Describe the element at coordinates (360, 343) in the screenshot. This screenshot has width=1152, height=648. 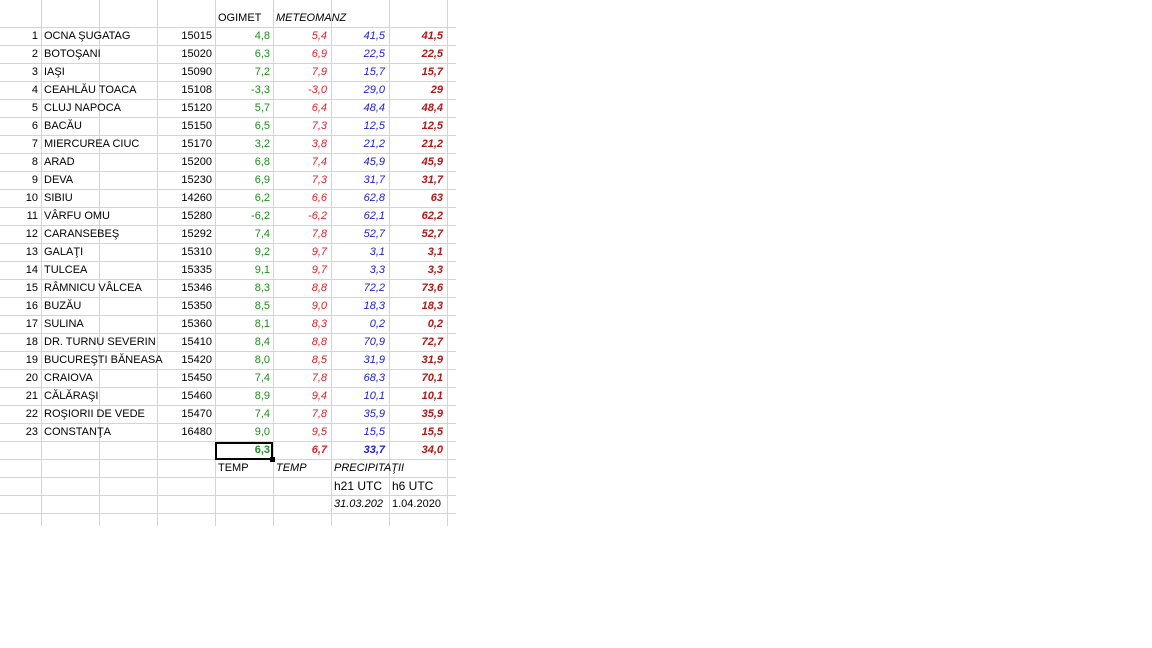
I see `precip-h21-cell: 70,9` at that location.